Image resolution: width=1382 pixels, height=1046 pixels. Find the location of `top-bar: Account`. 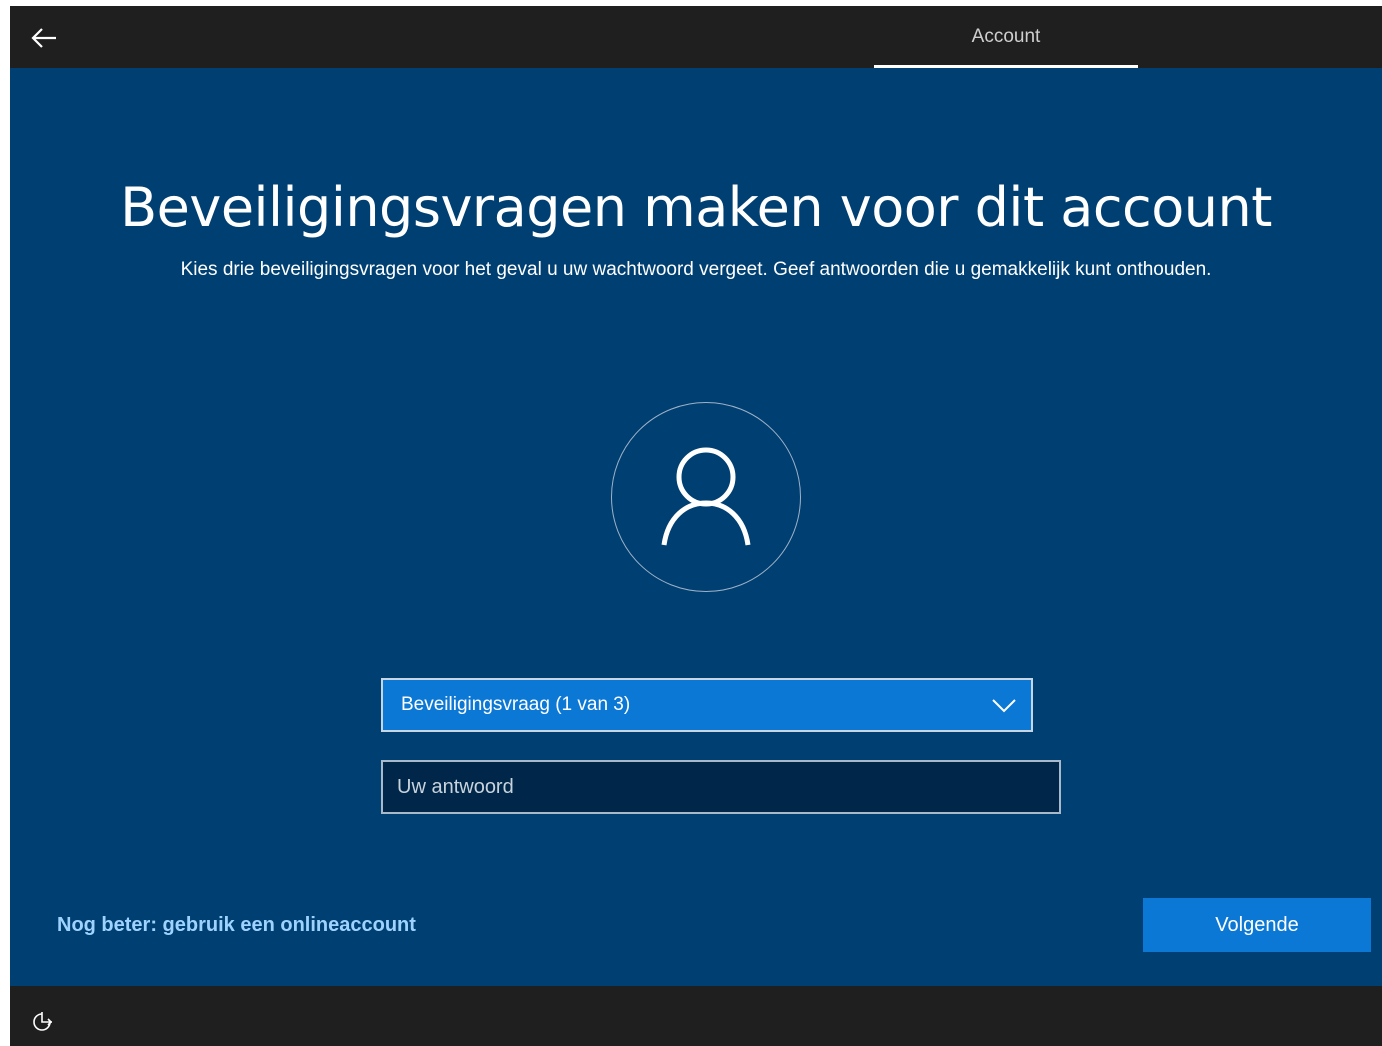

top-bar: Account is located at coordinates (696, 37).